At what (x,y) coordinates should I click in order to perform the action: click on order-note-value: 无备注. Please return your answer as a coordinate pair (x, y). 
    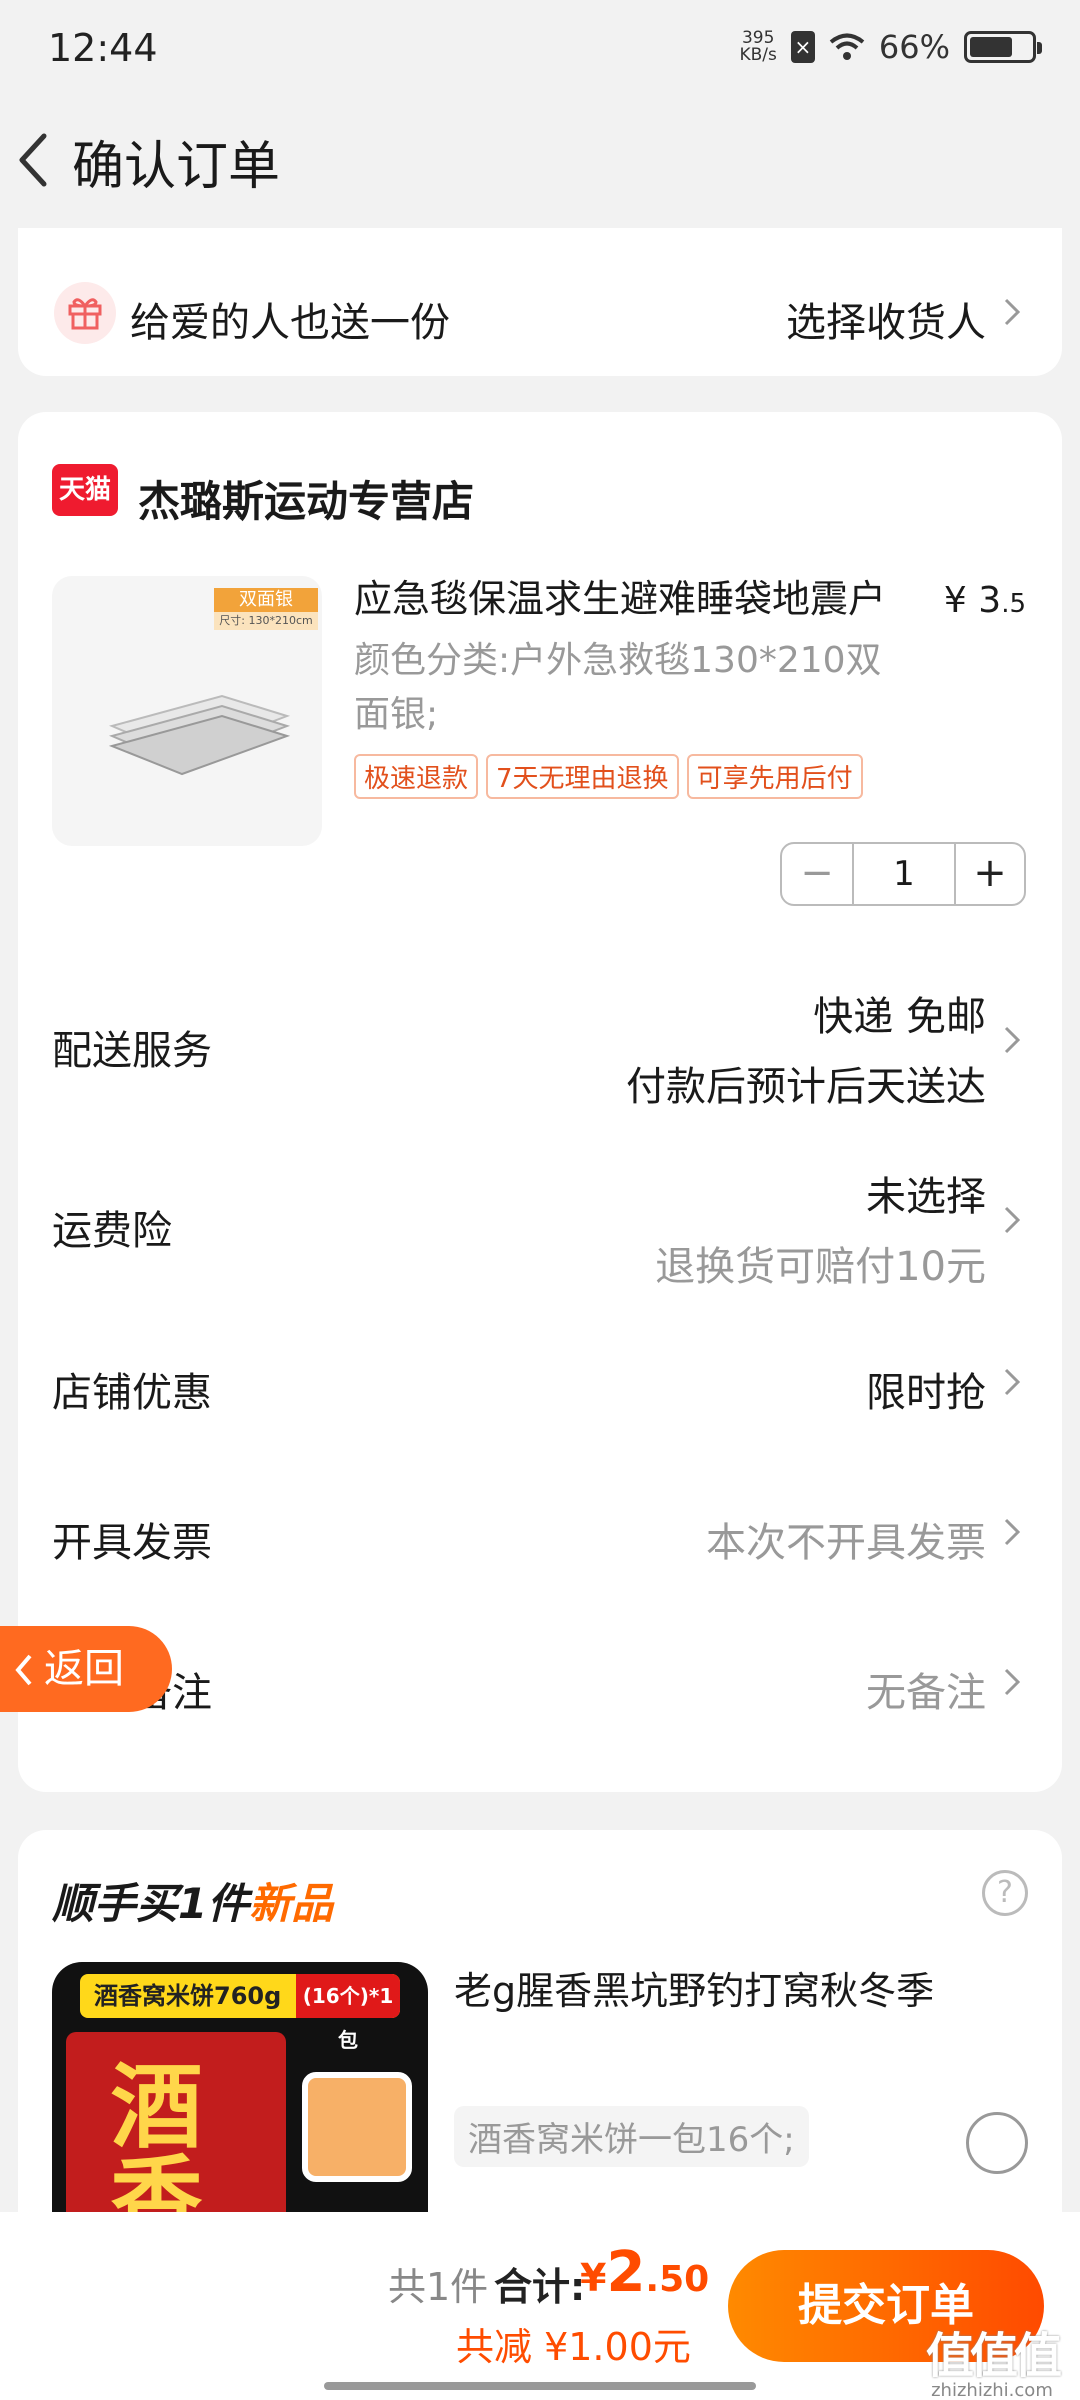
    Looking at the image, I should click on (926, 1689).